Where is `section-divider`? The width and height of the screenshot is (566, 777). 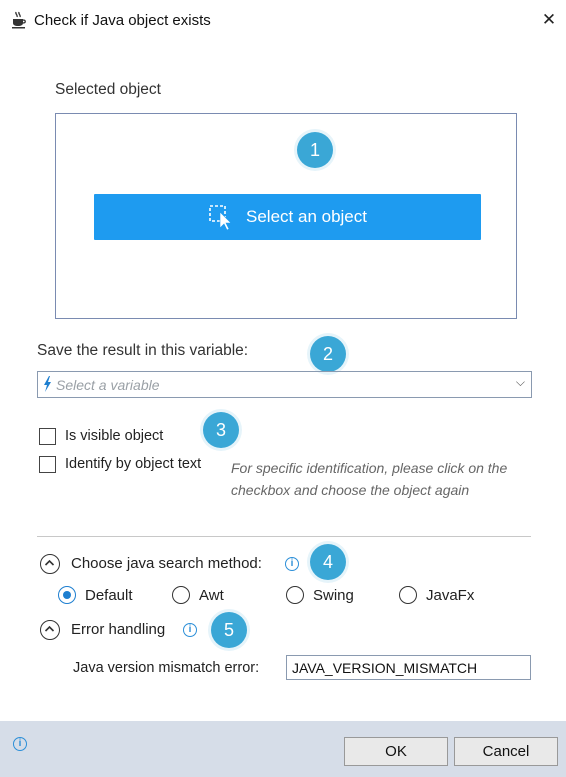
section-divider is located at coordinates (284, 536).